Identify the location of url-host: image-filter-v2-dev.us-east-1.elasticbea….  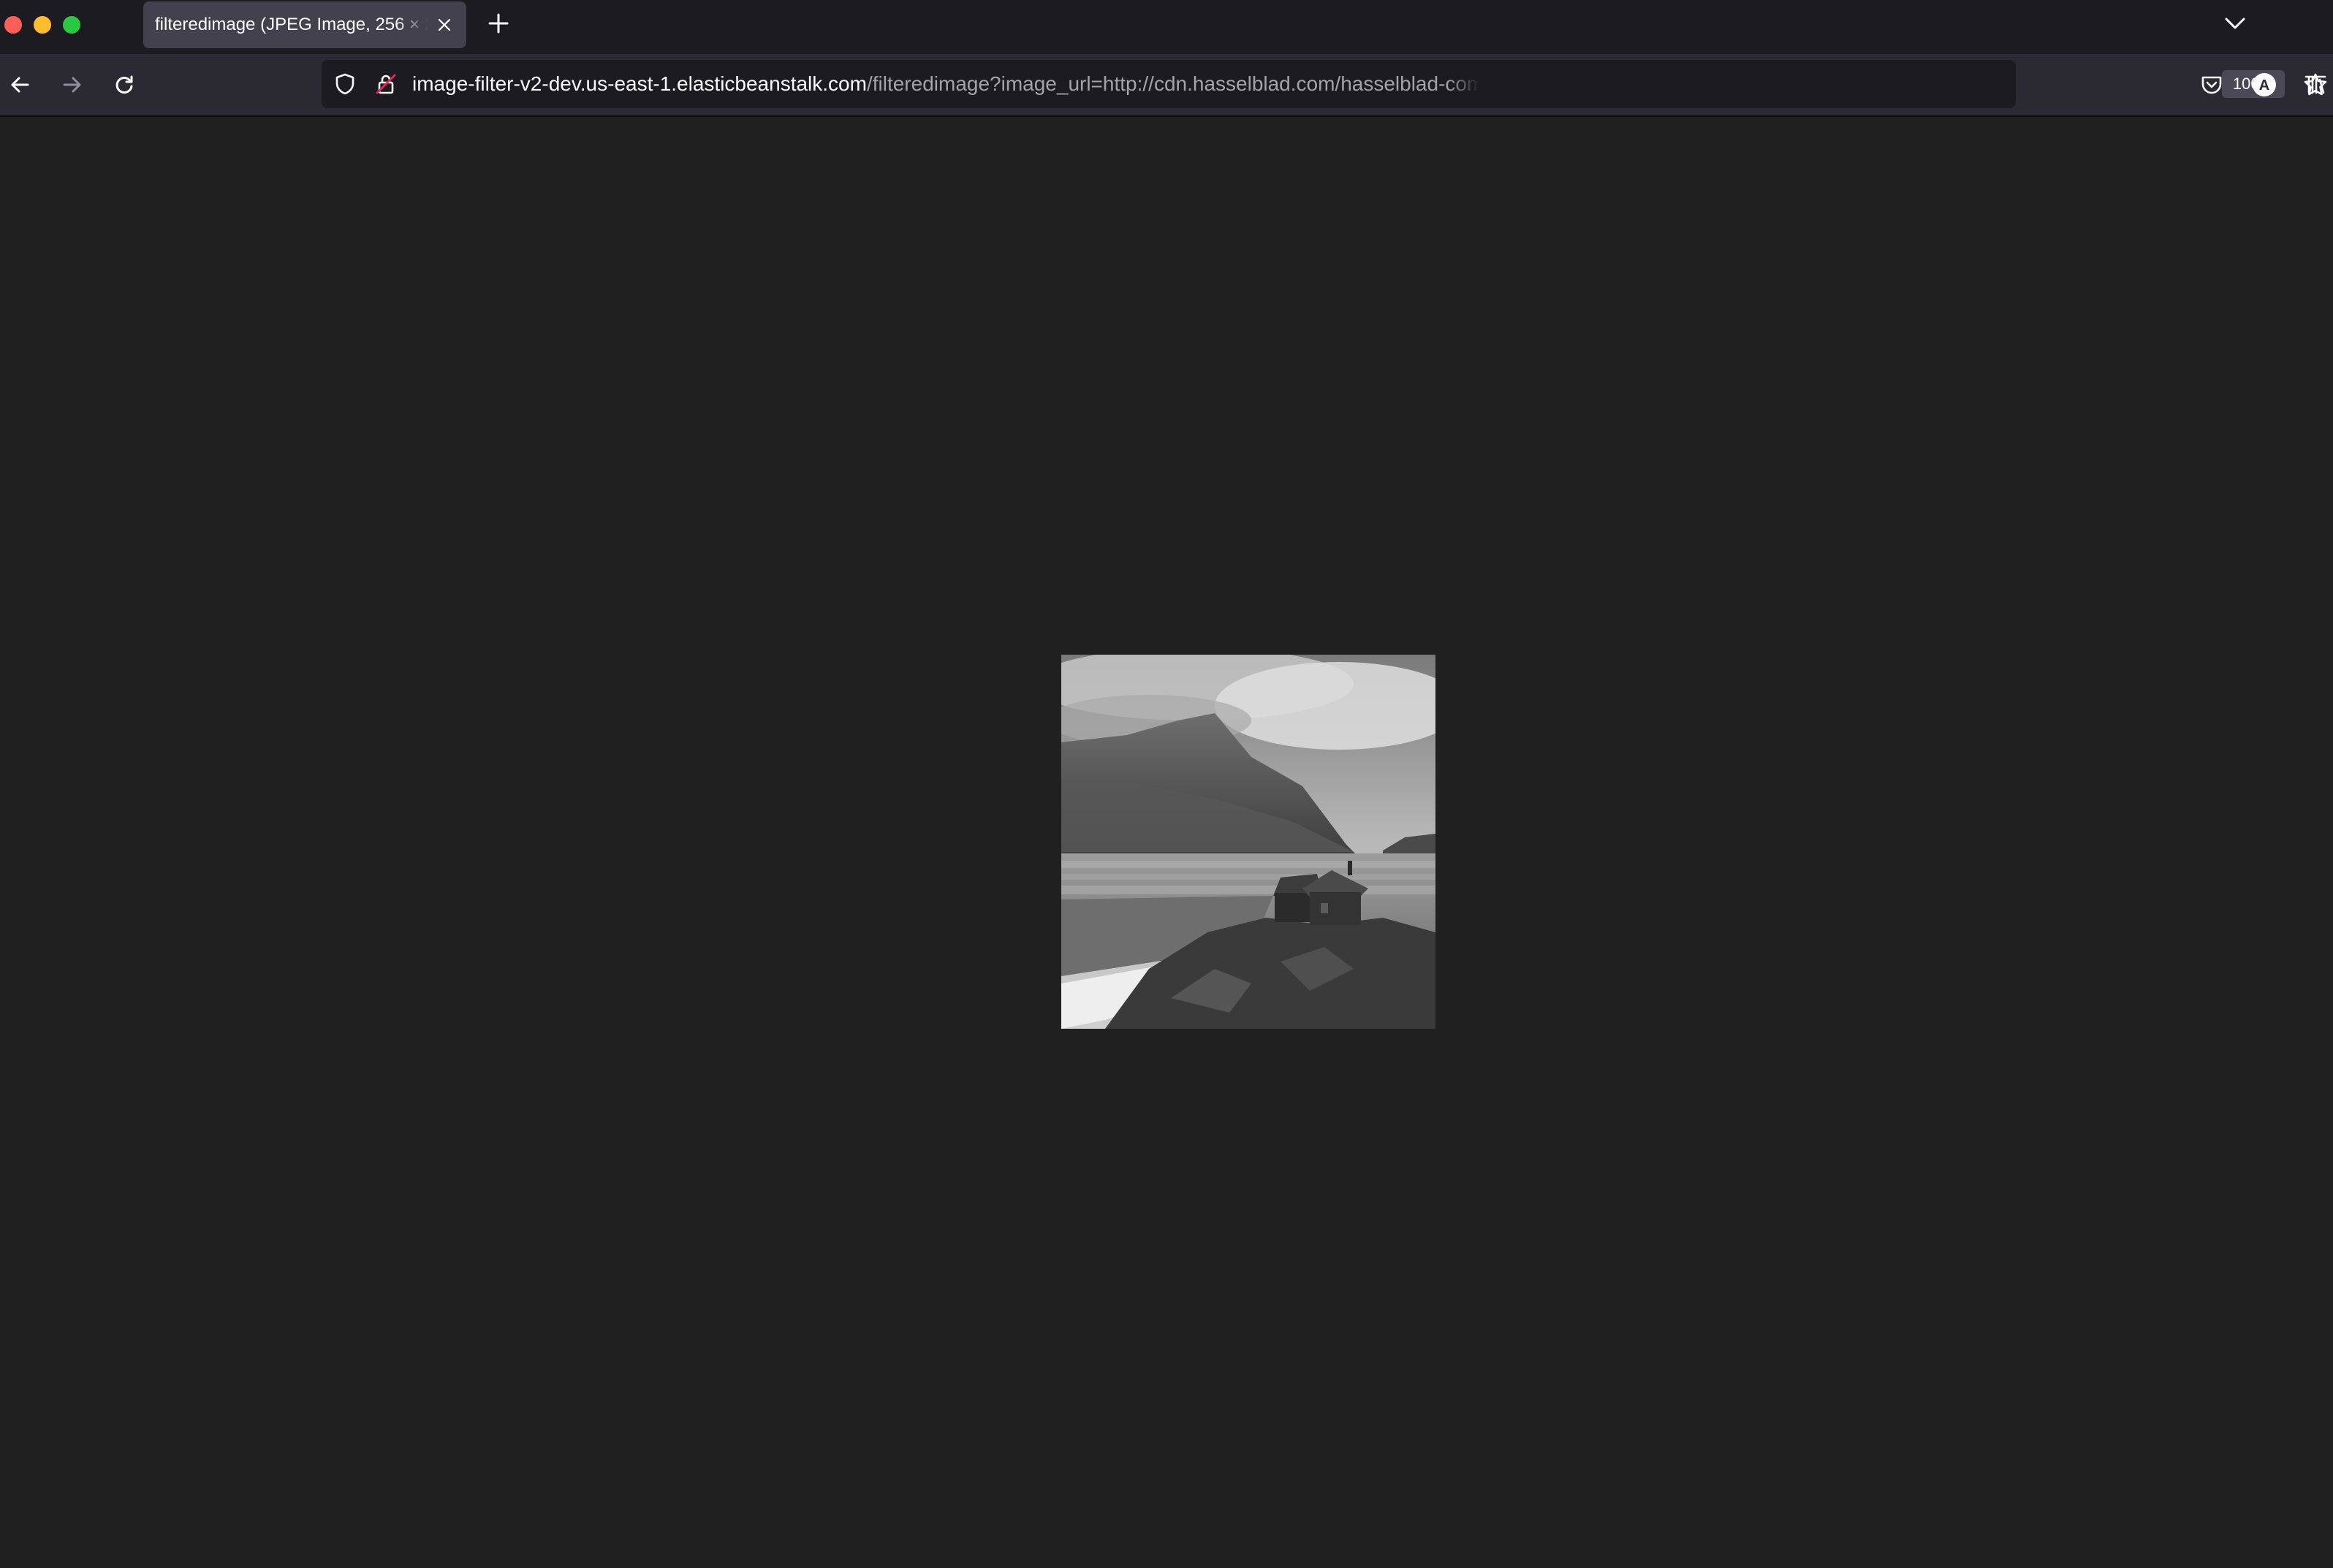
(639, 83).